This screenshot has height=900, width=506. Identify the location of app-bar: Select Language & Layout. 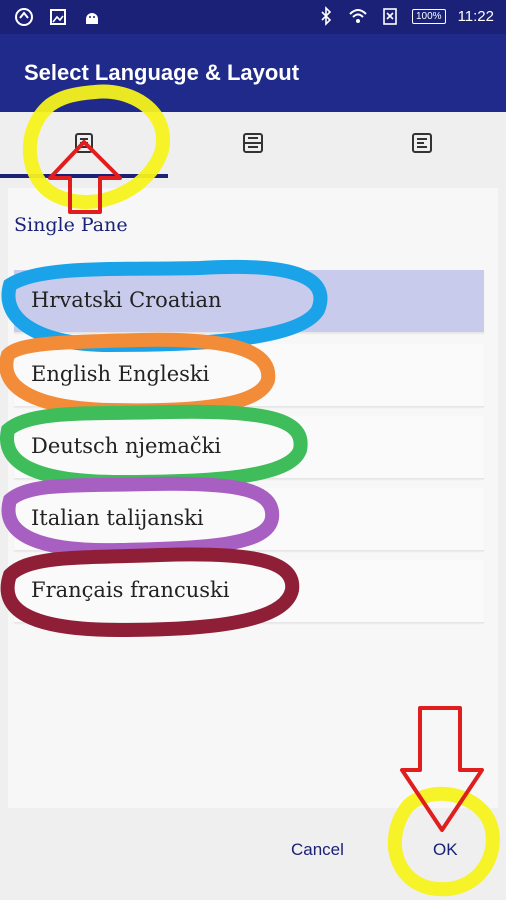
(253, 73).